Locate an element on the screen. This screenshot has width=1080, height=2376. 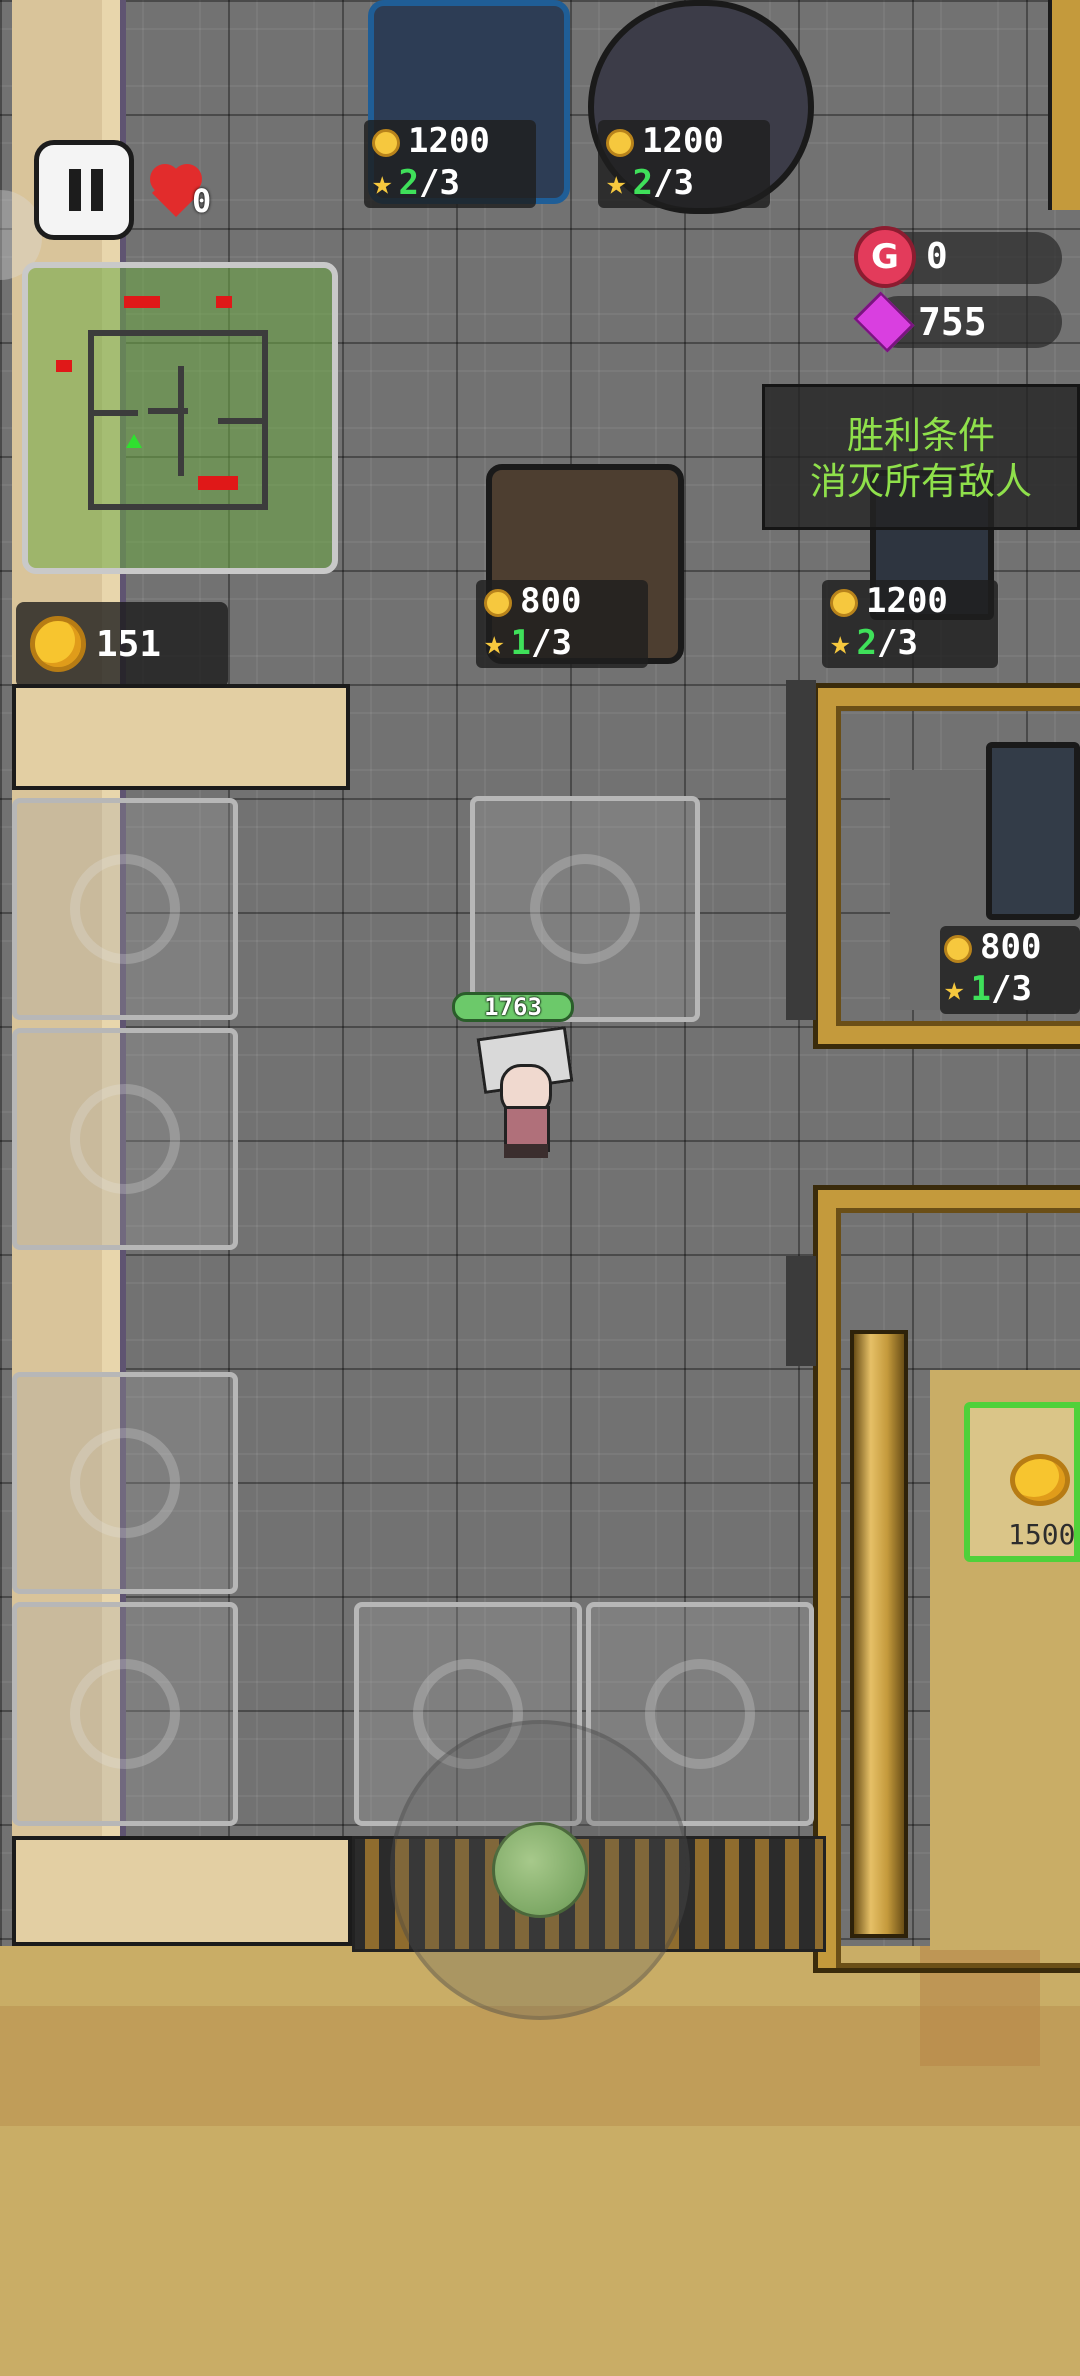
victory-condition-panel: 胜利条件 消灭所有敌人 is located at coordinates (921, 457).